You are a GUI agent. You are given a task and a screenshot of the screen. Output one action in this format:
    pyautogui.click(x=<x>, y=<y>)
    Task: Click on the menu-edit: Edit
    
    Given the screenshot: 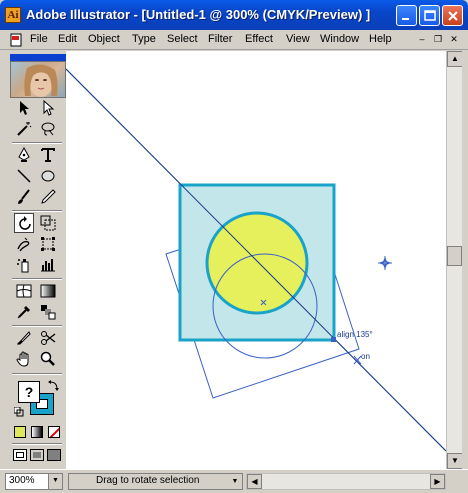 What is the action you would take?
    pyautogui.click(x=67, y=39)
    